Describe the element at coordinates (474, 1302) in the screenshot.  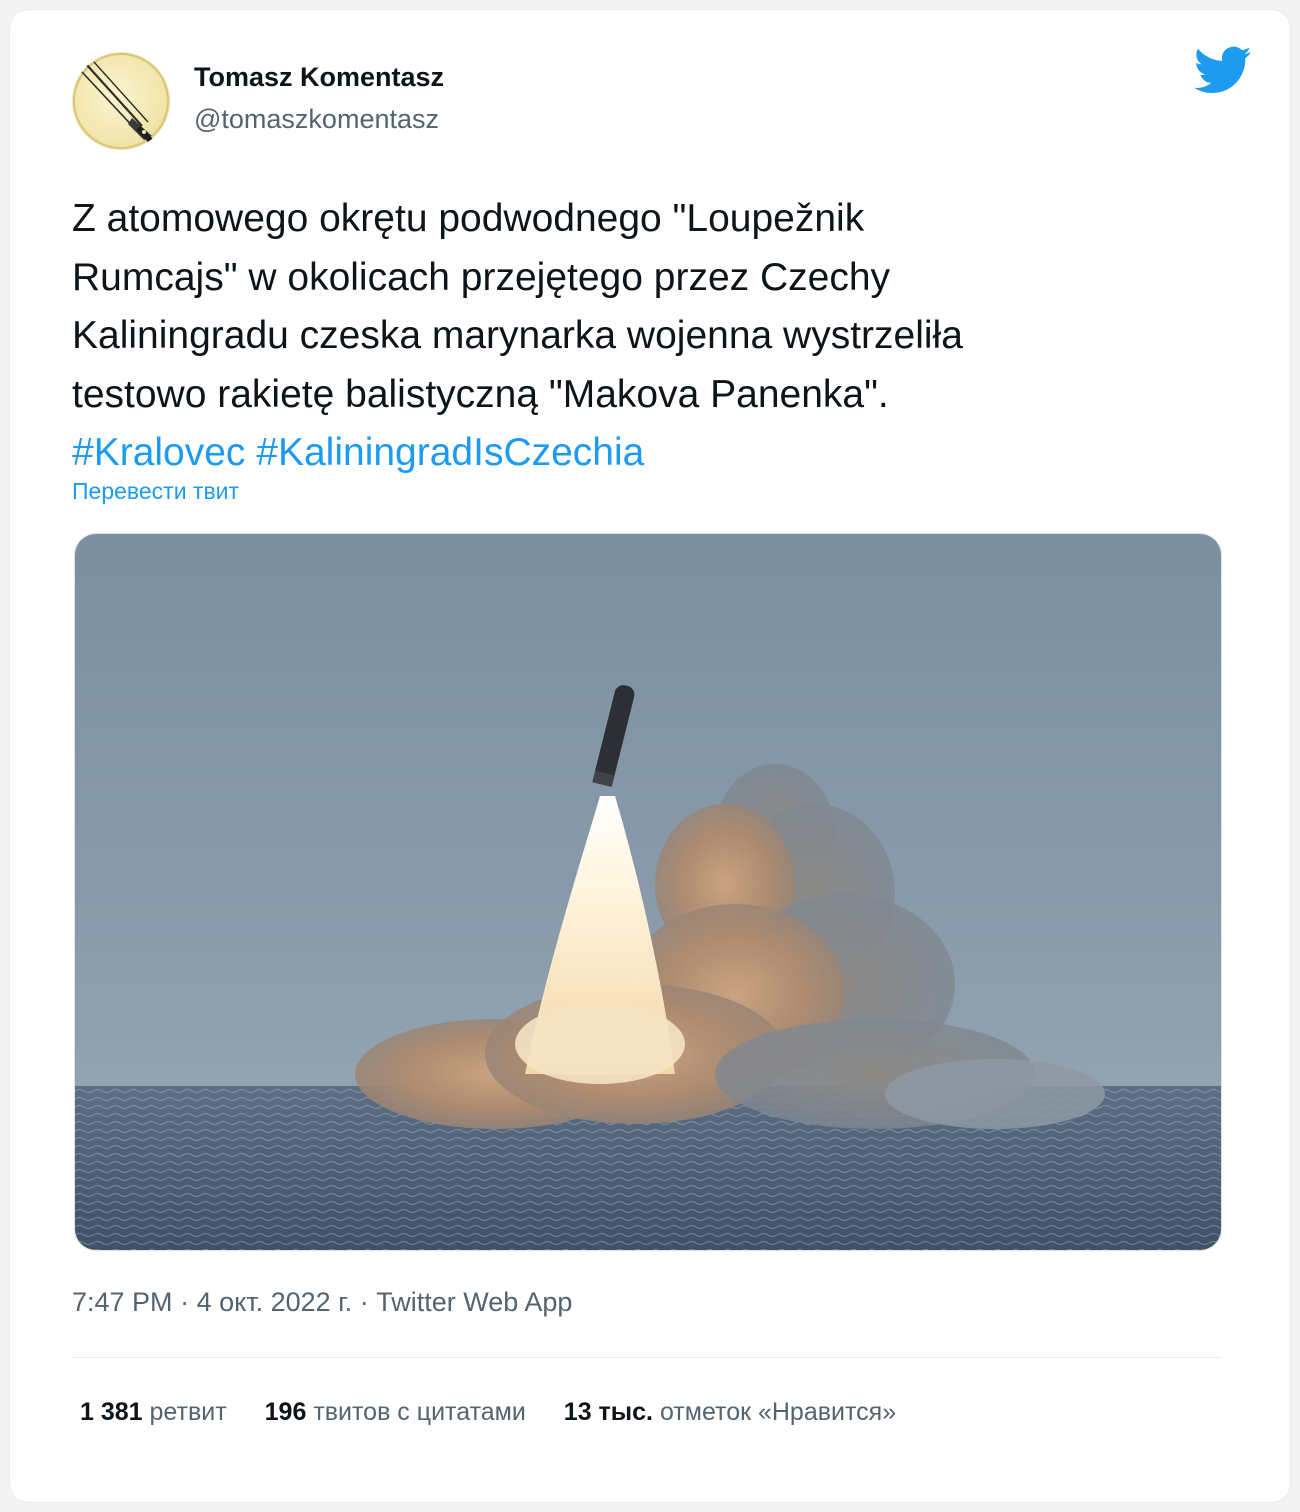
I see `tweet-source: Twitter Web App` at that location.